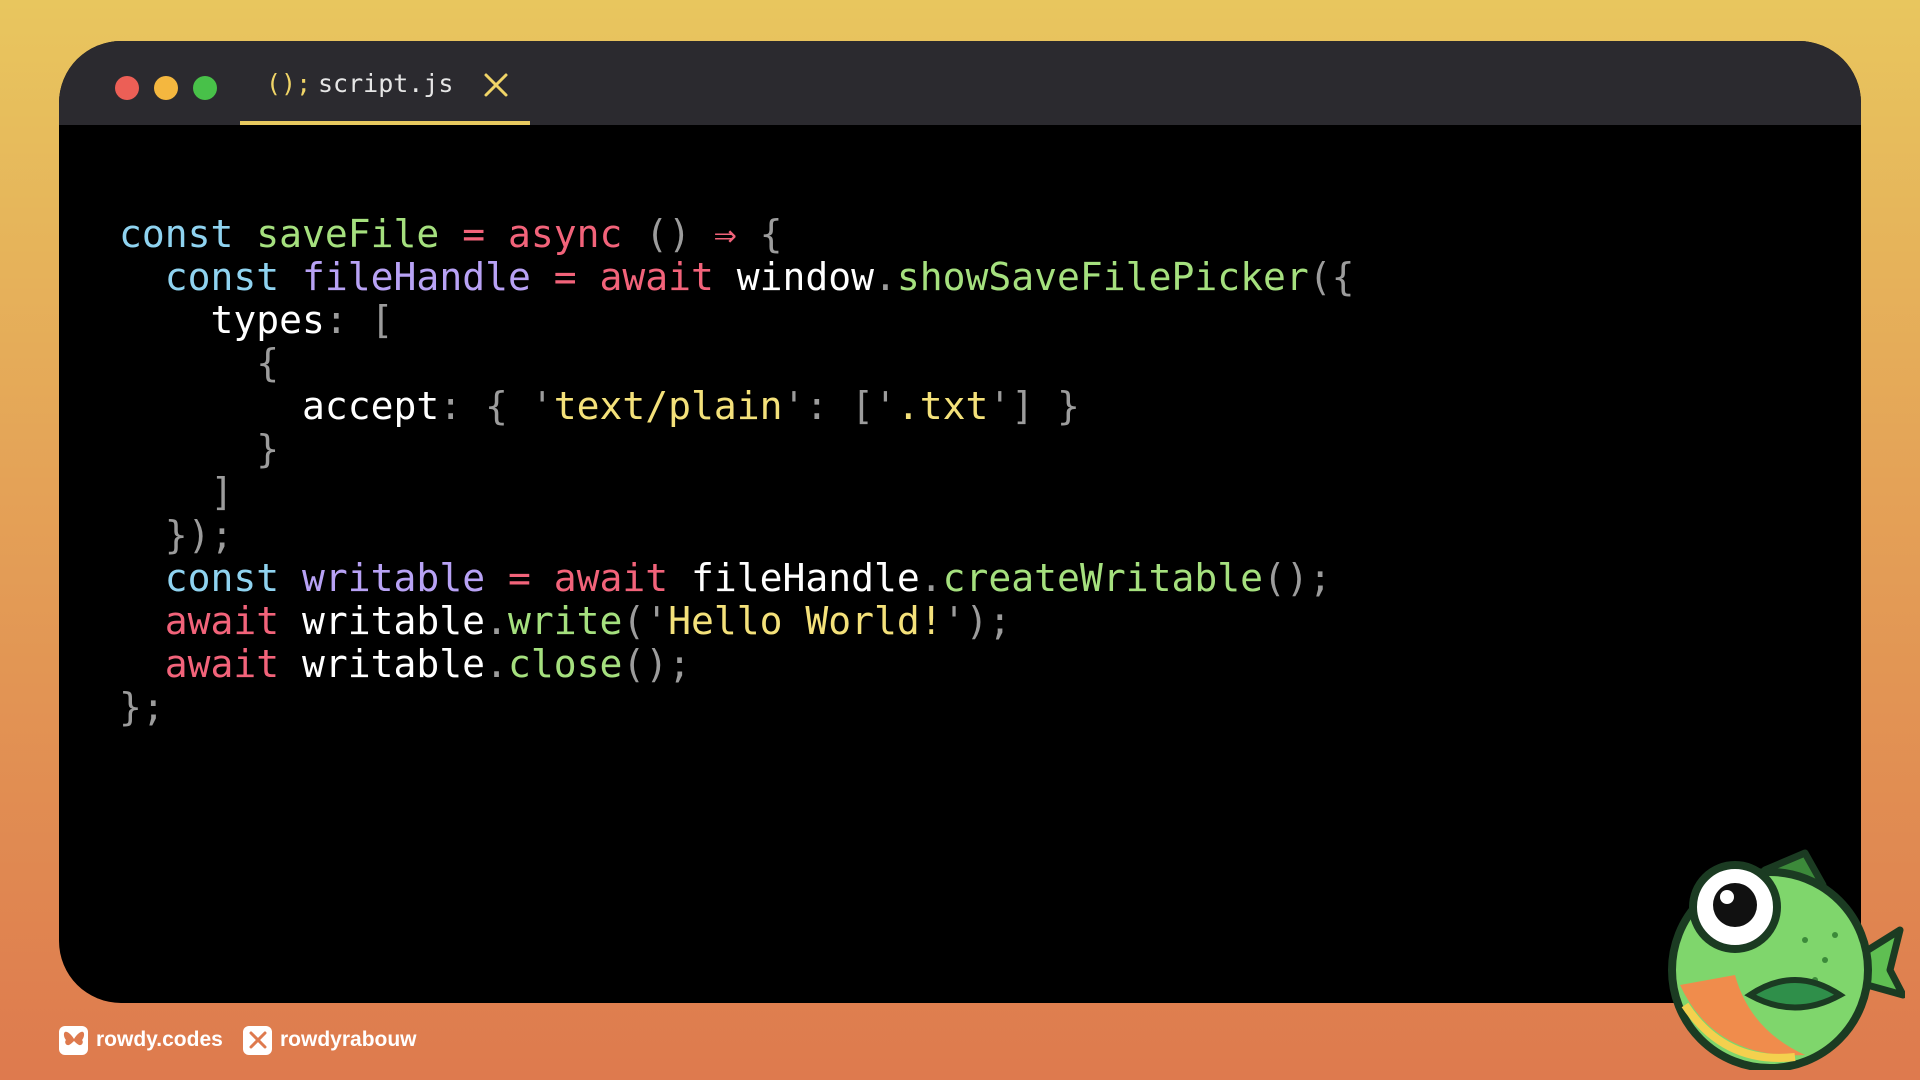  I want to click on code-token: });, so click(176, 535).